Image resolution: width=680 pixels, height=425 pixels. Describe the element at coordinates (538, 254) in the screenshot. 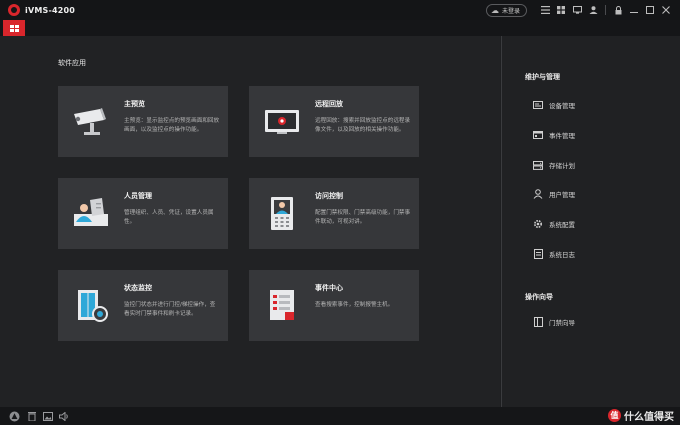

I see `log-icon` at that location.